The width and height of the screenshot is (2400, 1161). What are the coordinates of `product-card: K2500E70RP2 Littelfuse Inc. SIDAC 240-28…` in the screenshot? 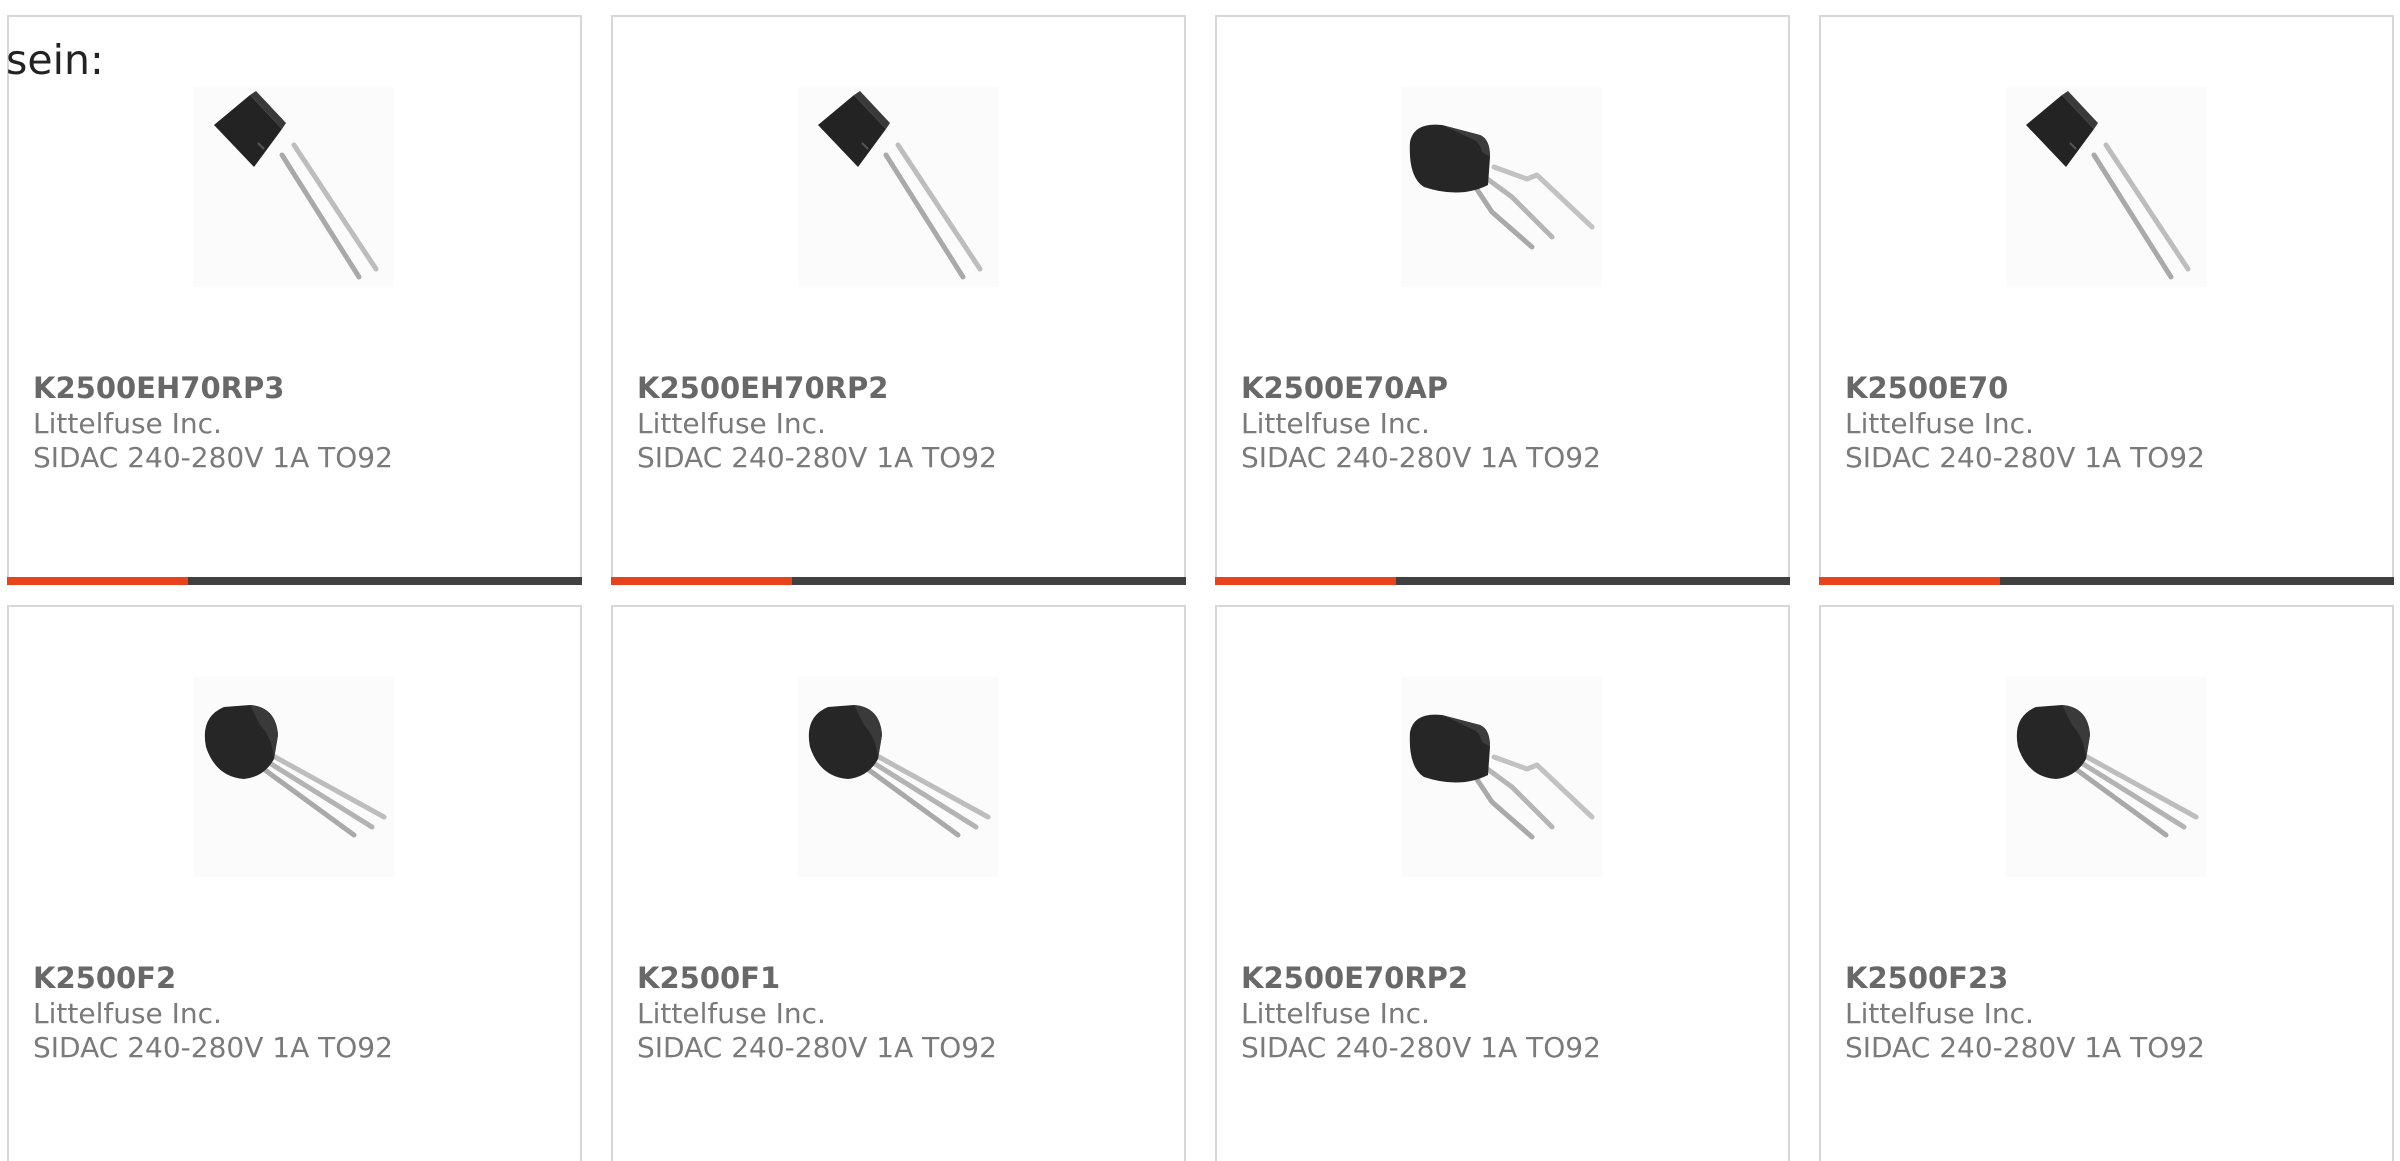 It's located at (1502, 883).